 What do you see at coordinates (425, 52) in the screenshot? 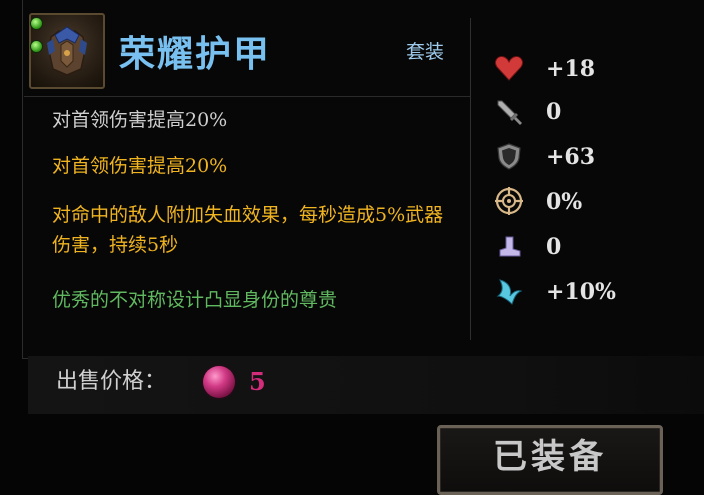
I see `set-tag: 套装` at bounding box center [425, 52].